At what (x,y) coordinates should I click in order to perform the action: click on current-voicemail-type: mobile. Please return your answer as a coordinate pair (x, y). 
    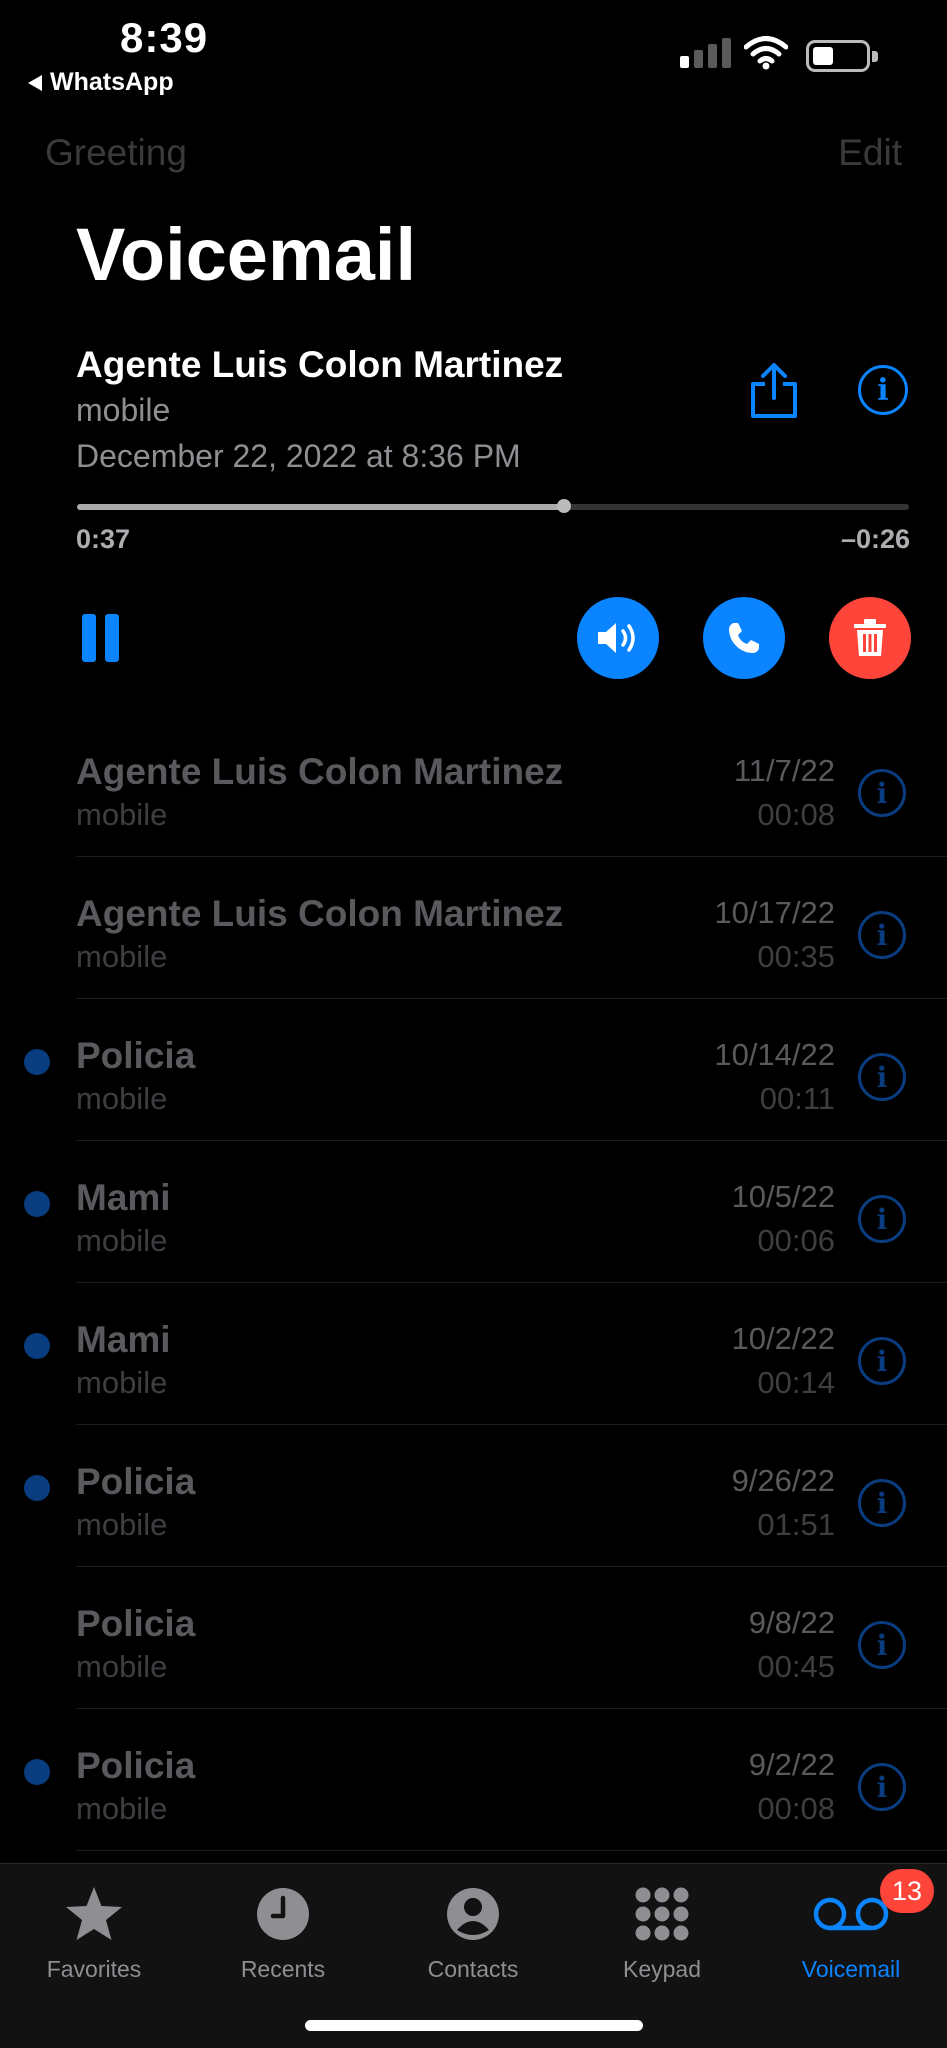
    Looking at the image, I should click on (123, 410).